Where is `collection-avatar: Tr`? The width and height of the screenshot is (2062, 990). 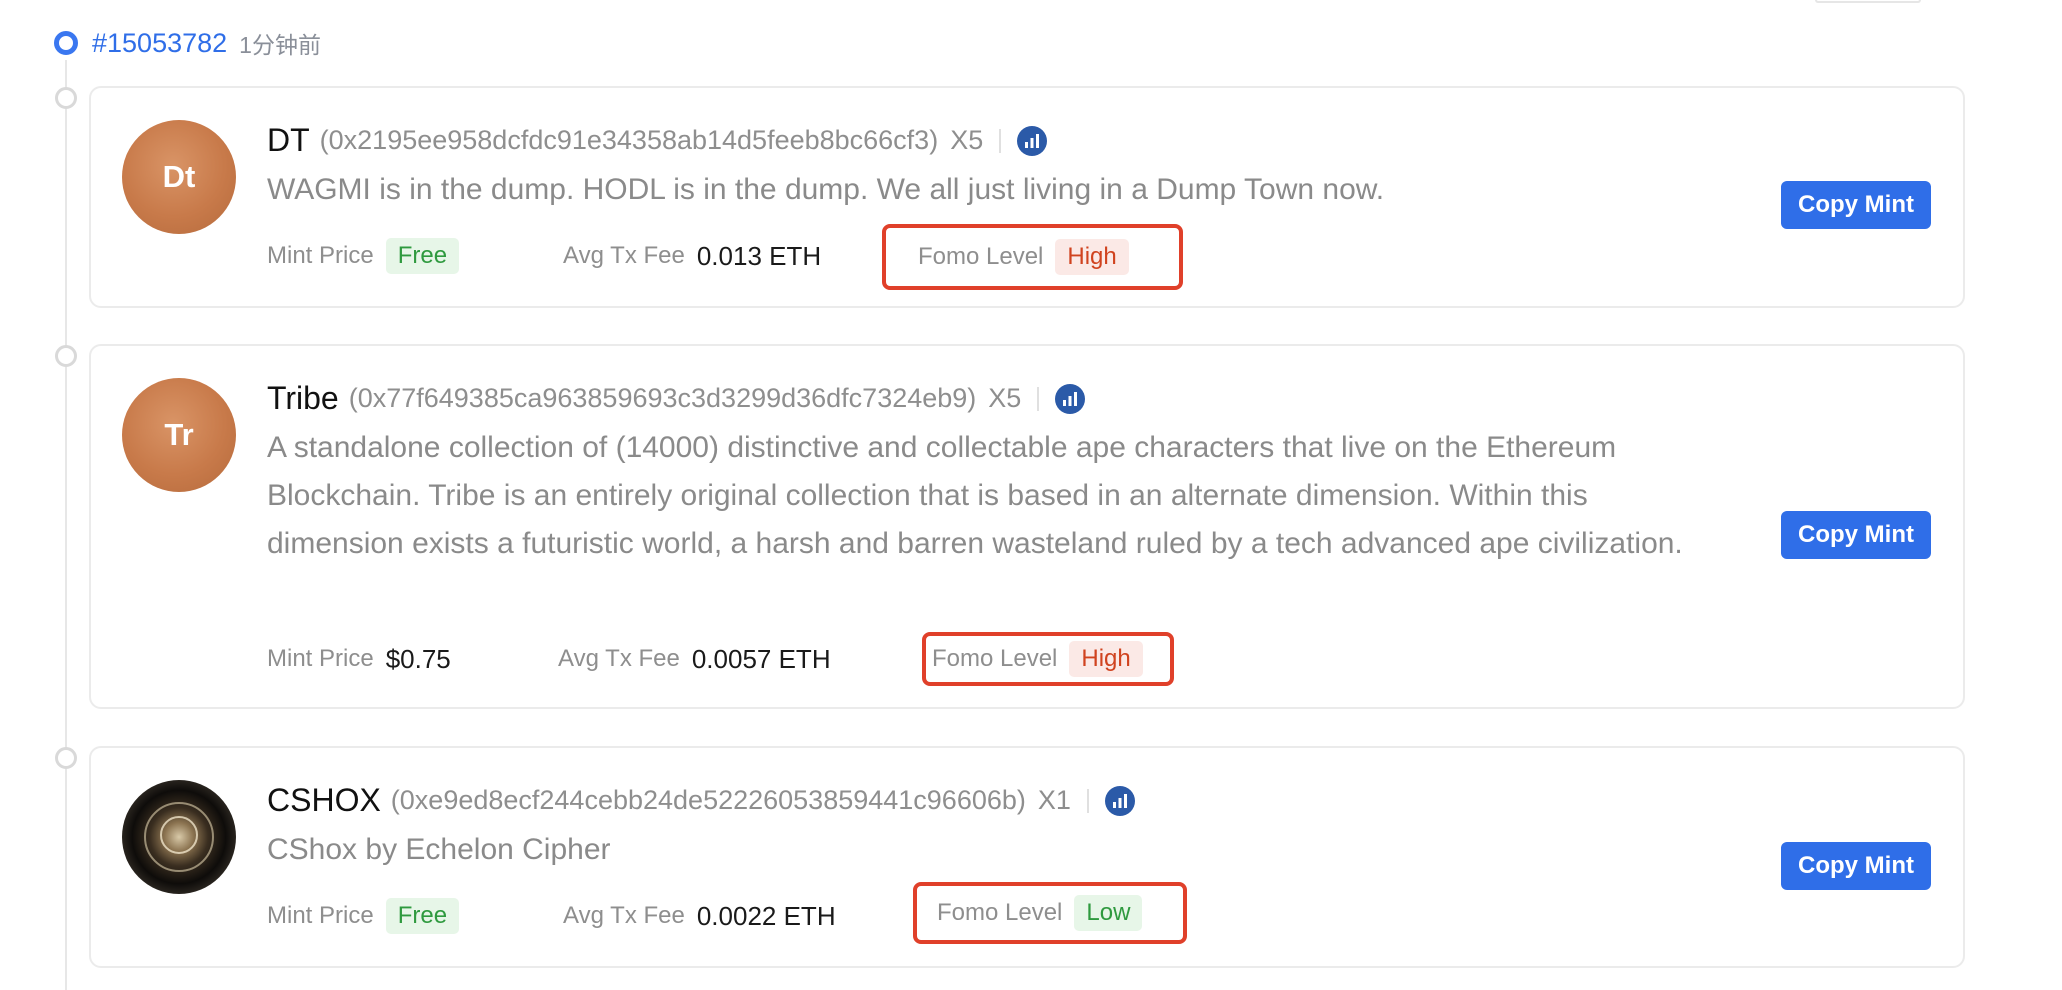 collection-avatar: Tr is located at coordinates (179, 435).